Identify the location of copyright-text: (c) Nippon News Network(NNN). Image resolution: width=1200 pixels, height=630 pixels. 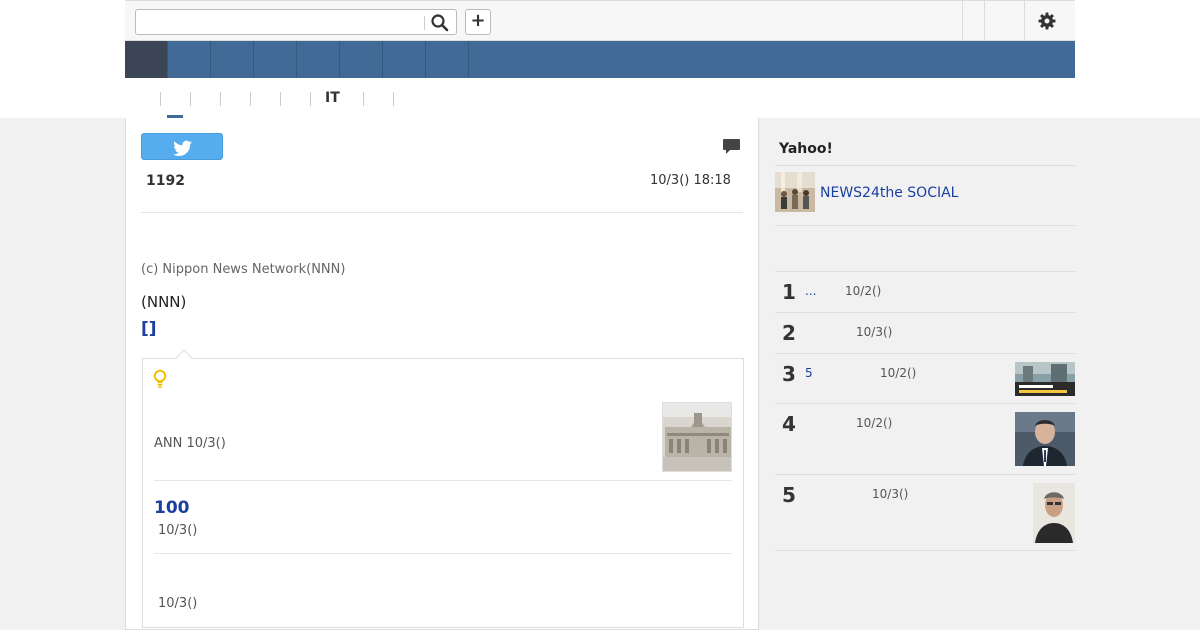
(243, 269).